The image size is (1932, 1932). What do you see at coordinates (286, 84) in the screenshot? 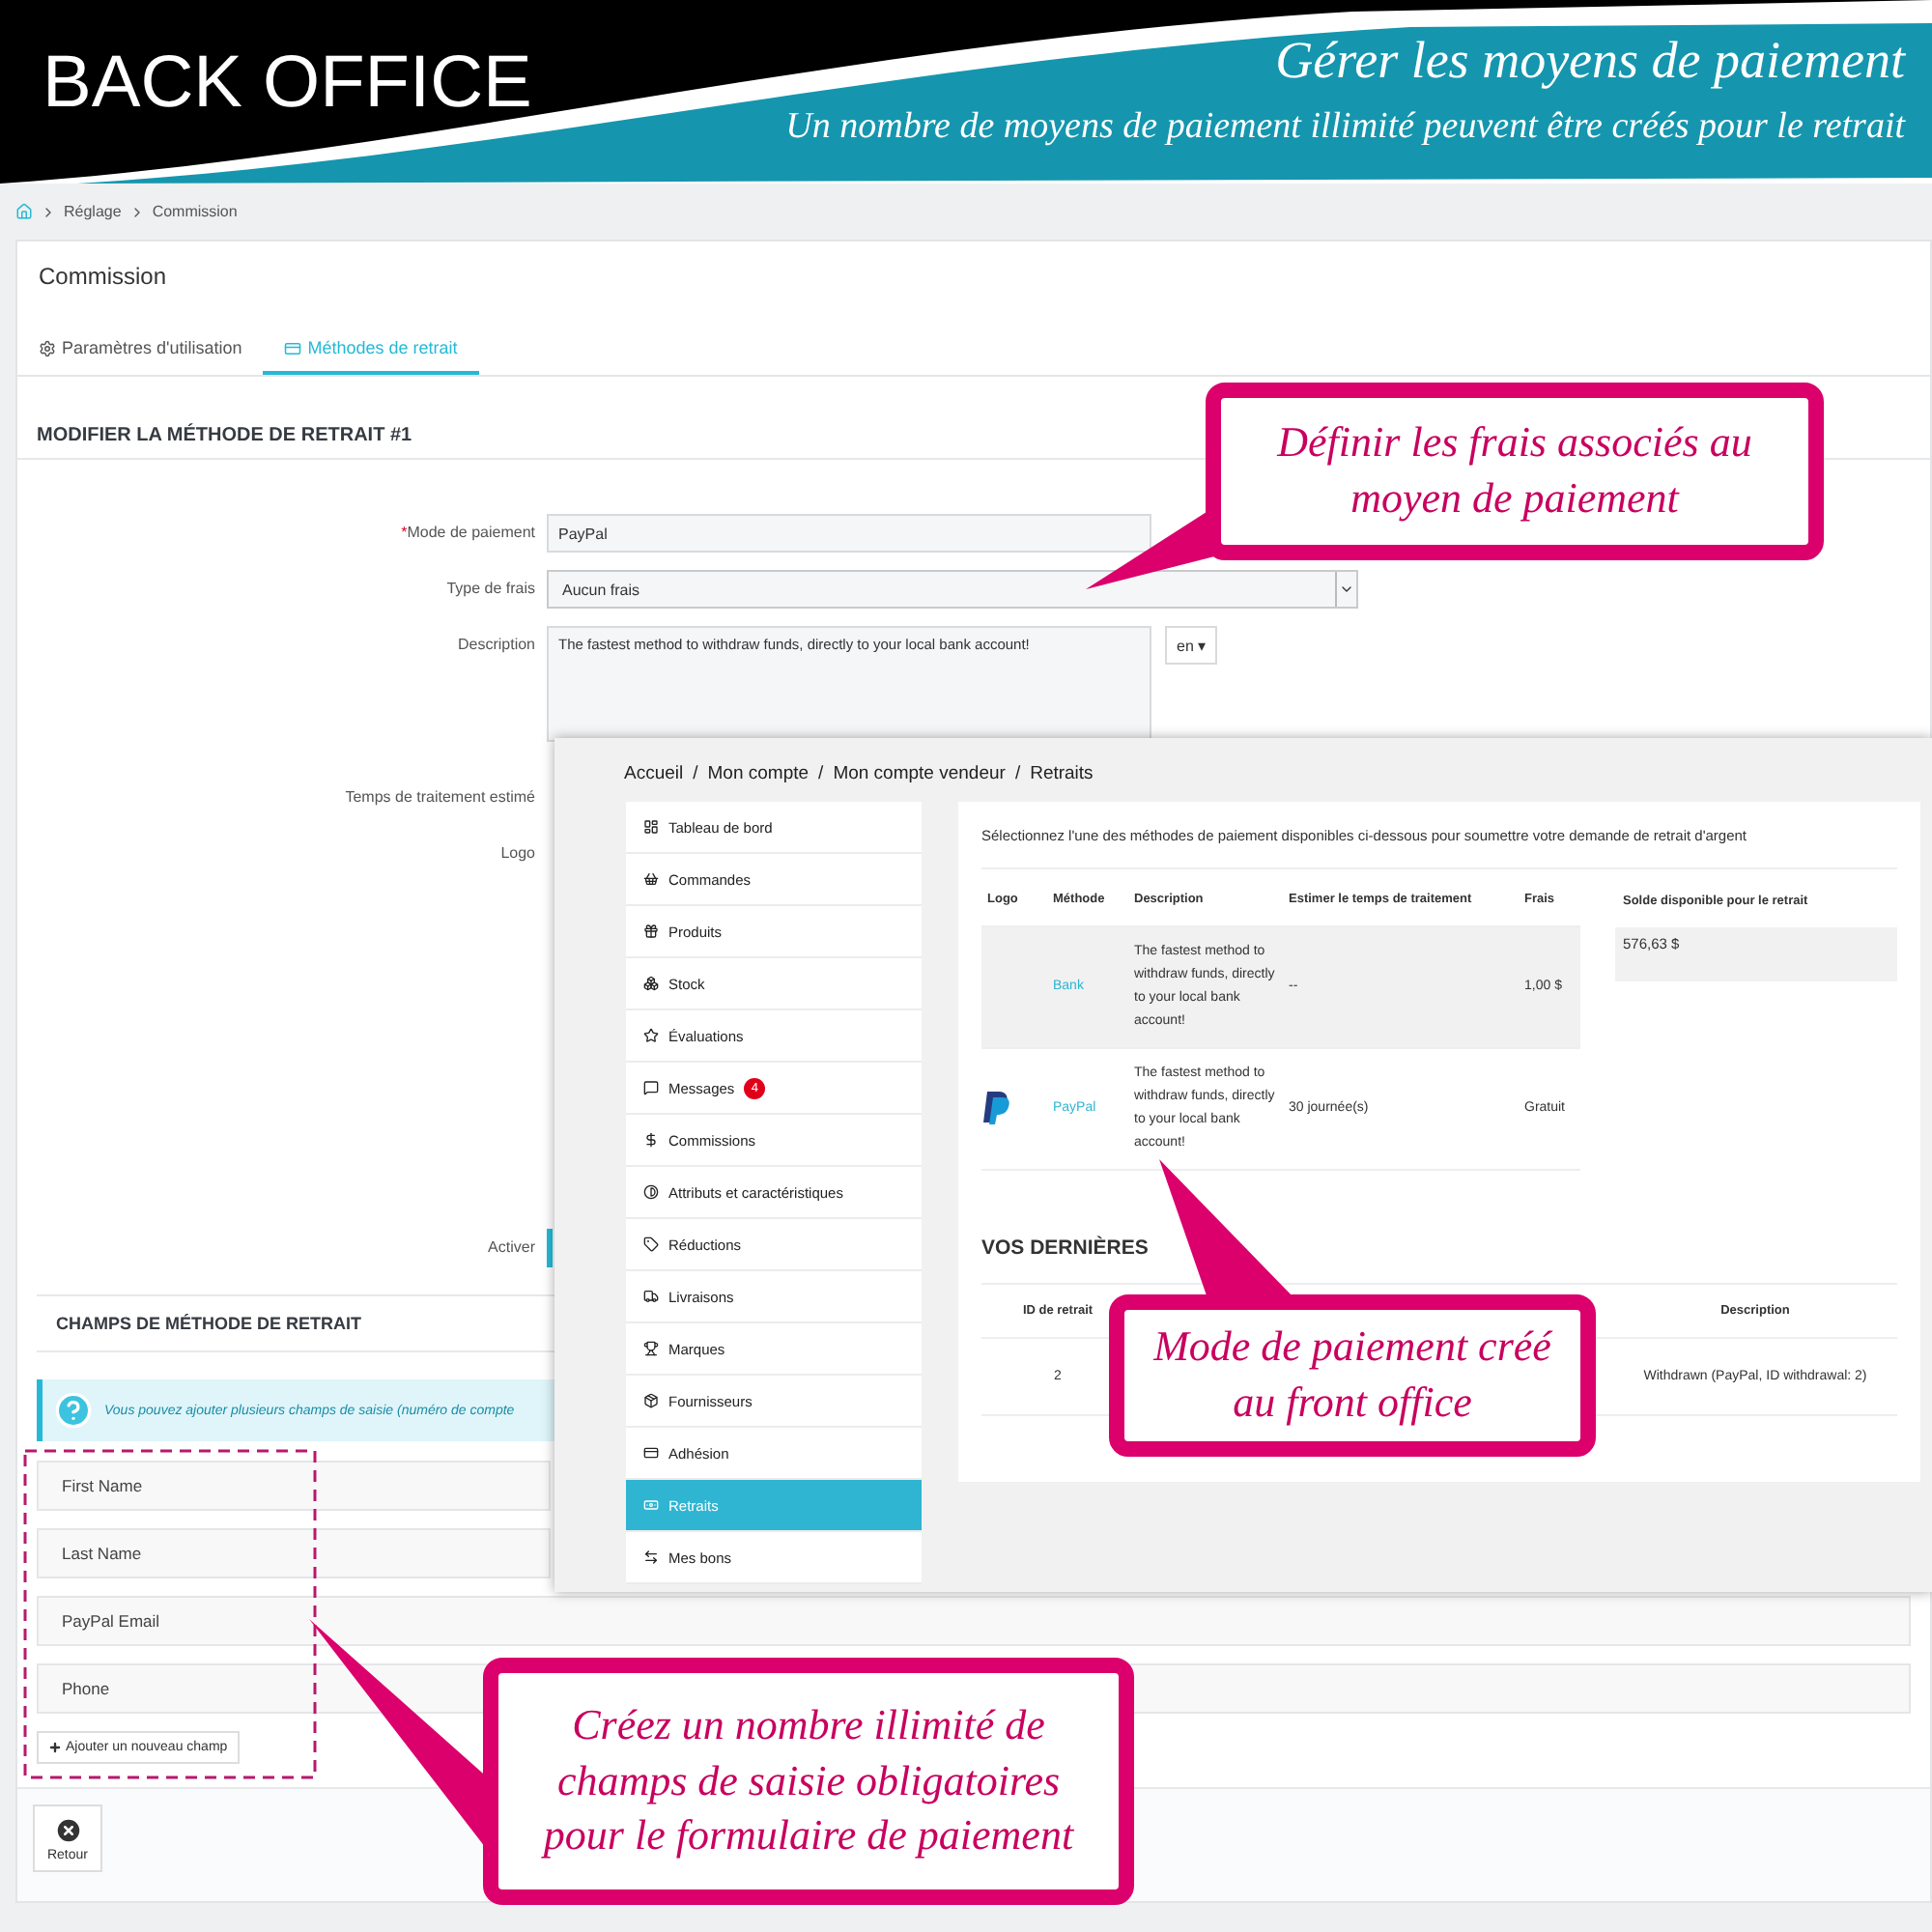
I see `banner-title: BACK OFFICE` at bounding box center [286, 84].